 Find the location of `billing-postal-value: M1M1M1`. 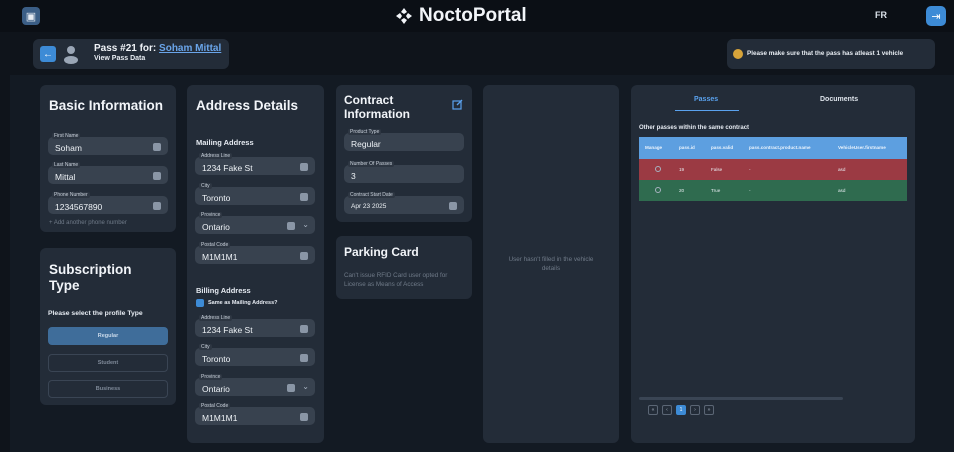

billing-postal-value: M1M1M1 is located at coordinates (220, 418).